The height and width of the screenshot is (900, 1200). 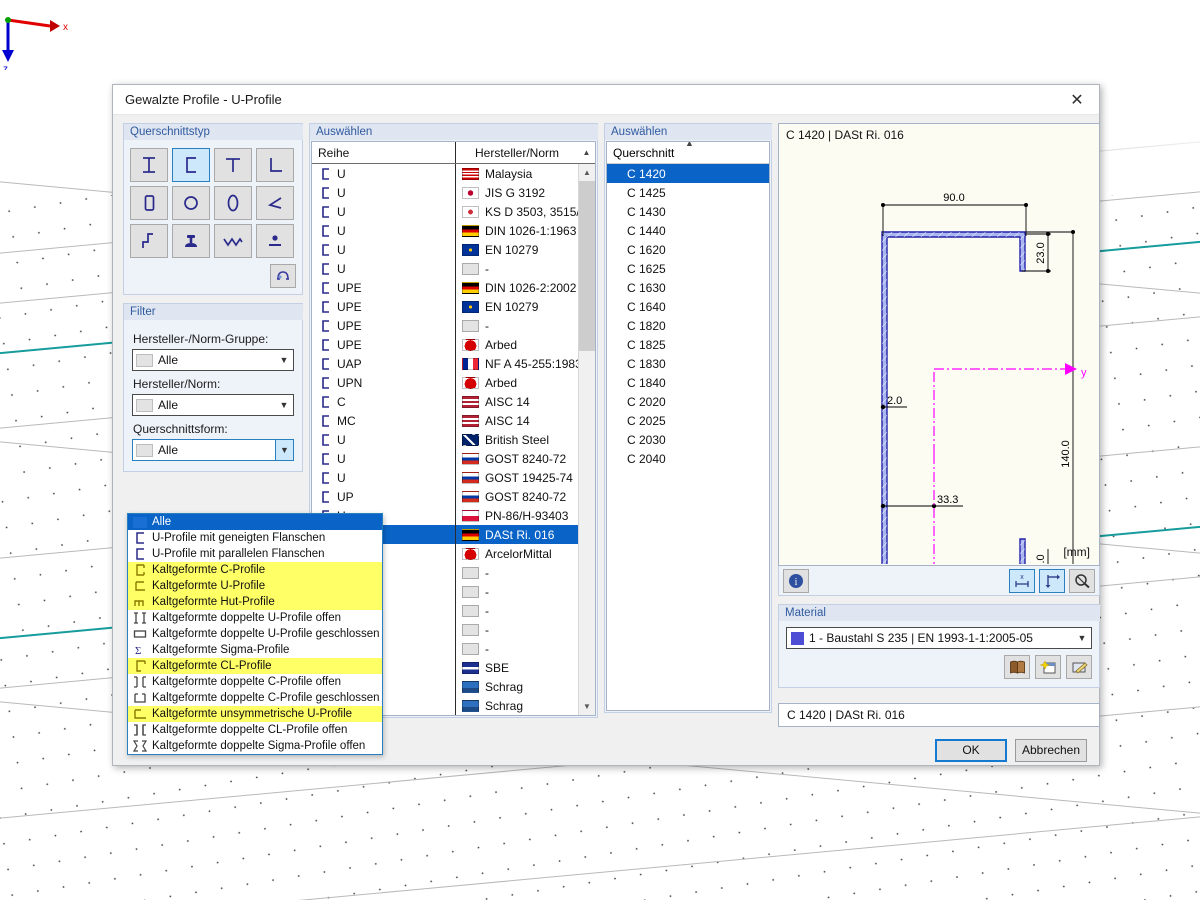 I want to click on type-button-oval-hollow-section, so click(x=233, y=203).